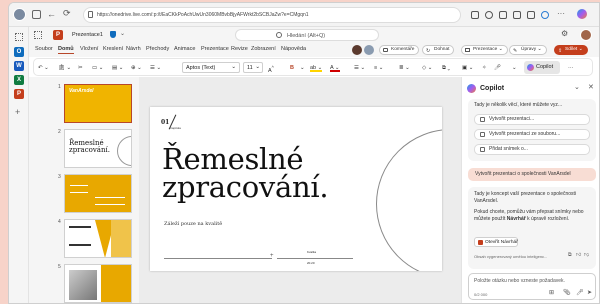 This screenshot has height=304, width=600. What do you see at coordinates (517, 15) in the screenshot?
I see `split-screen-icon` at bounding box center [517, 15].